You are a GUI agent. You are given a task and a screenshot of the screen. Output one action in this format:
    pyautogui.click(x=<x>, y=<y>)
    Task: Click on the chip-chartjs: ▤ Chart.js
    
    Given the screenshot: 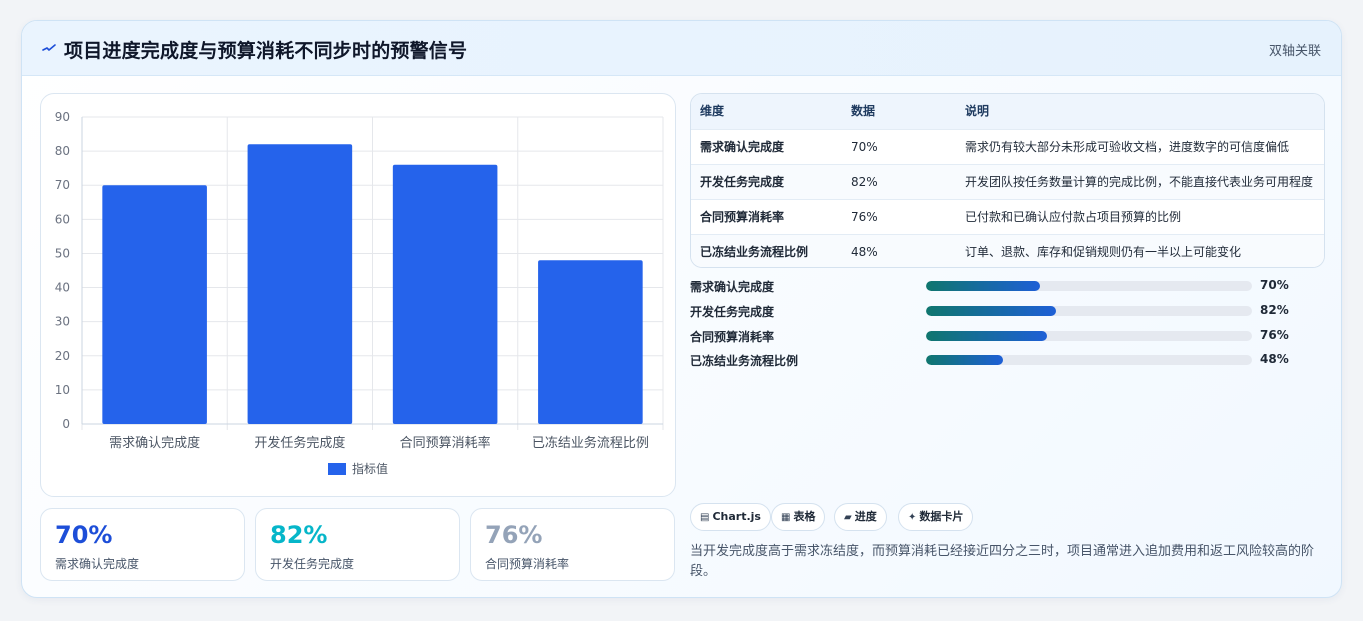 What is the action you would take?
    pyautogui.click(x=730, y=517)
    